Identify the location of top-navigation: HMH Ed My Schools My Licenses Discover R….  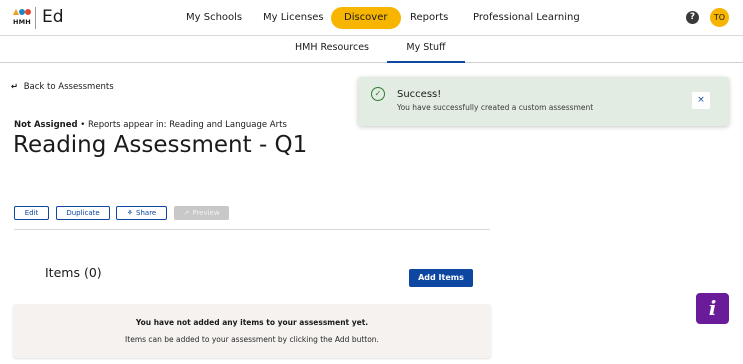
(371, 18).